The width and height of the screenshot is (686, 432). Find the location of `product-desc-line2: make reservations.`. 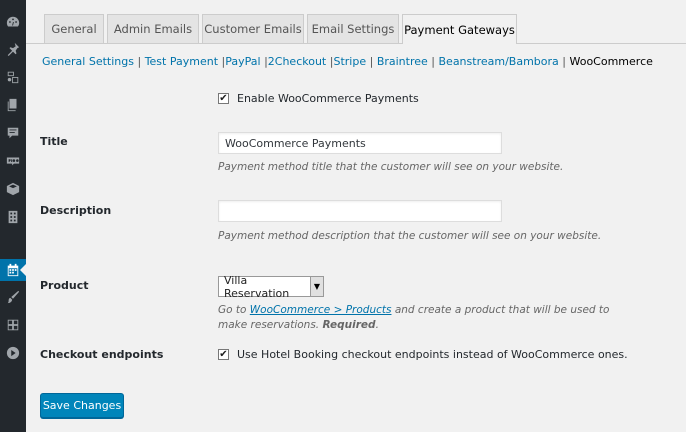

product-desc-line2: make reservations. is located at coordinates (269, 325).